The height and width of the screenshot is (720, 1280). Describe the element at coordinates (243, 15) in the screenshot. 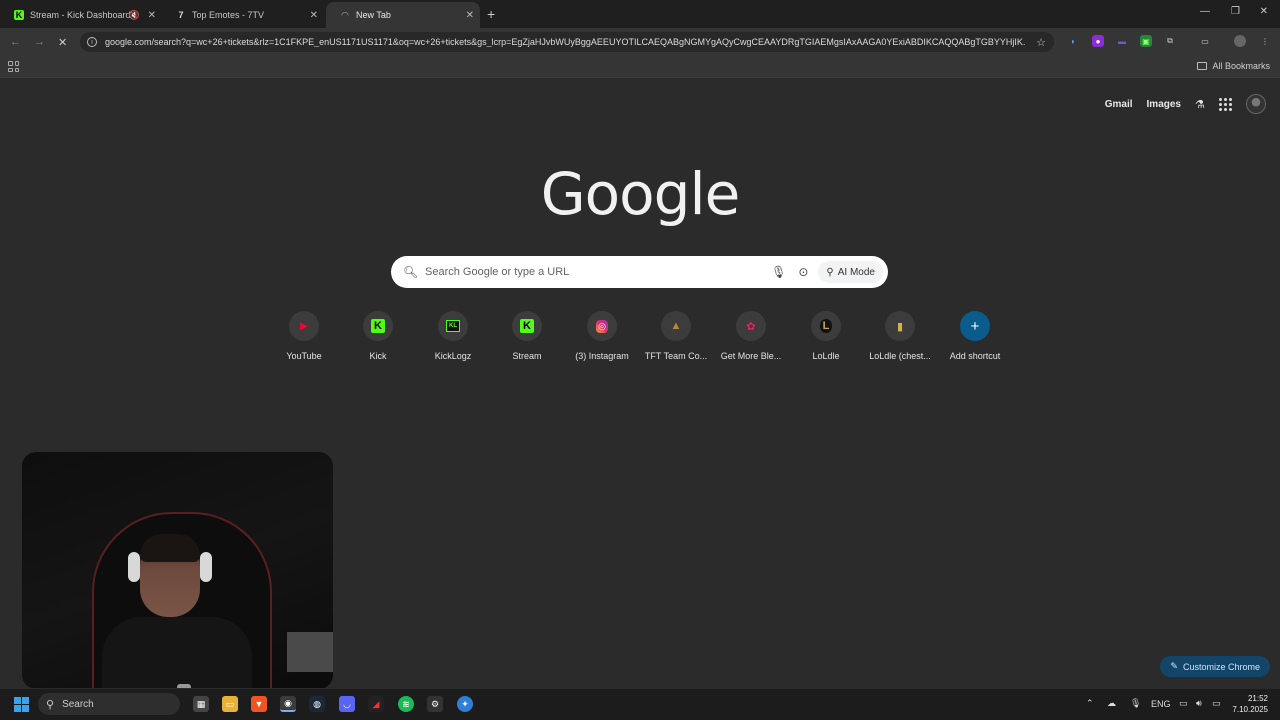

I see `tab-7tv: 7 Top Emotes - 7TV ✕` at that location.